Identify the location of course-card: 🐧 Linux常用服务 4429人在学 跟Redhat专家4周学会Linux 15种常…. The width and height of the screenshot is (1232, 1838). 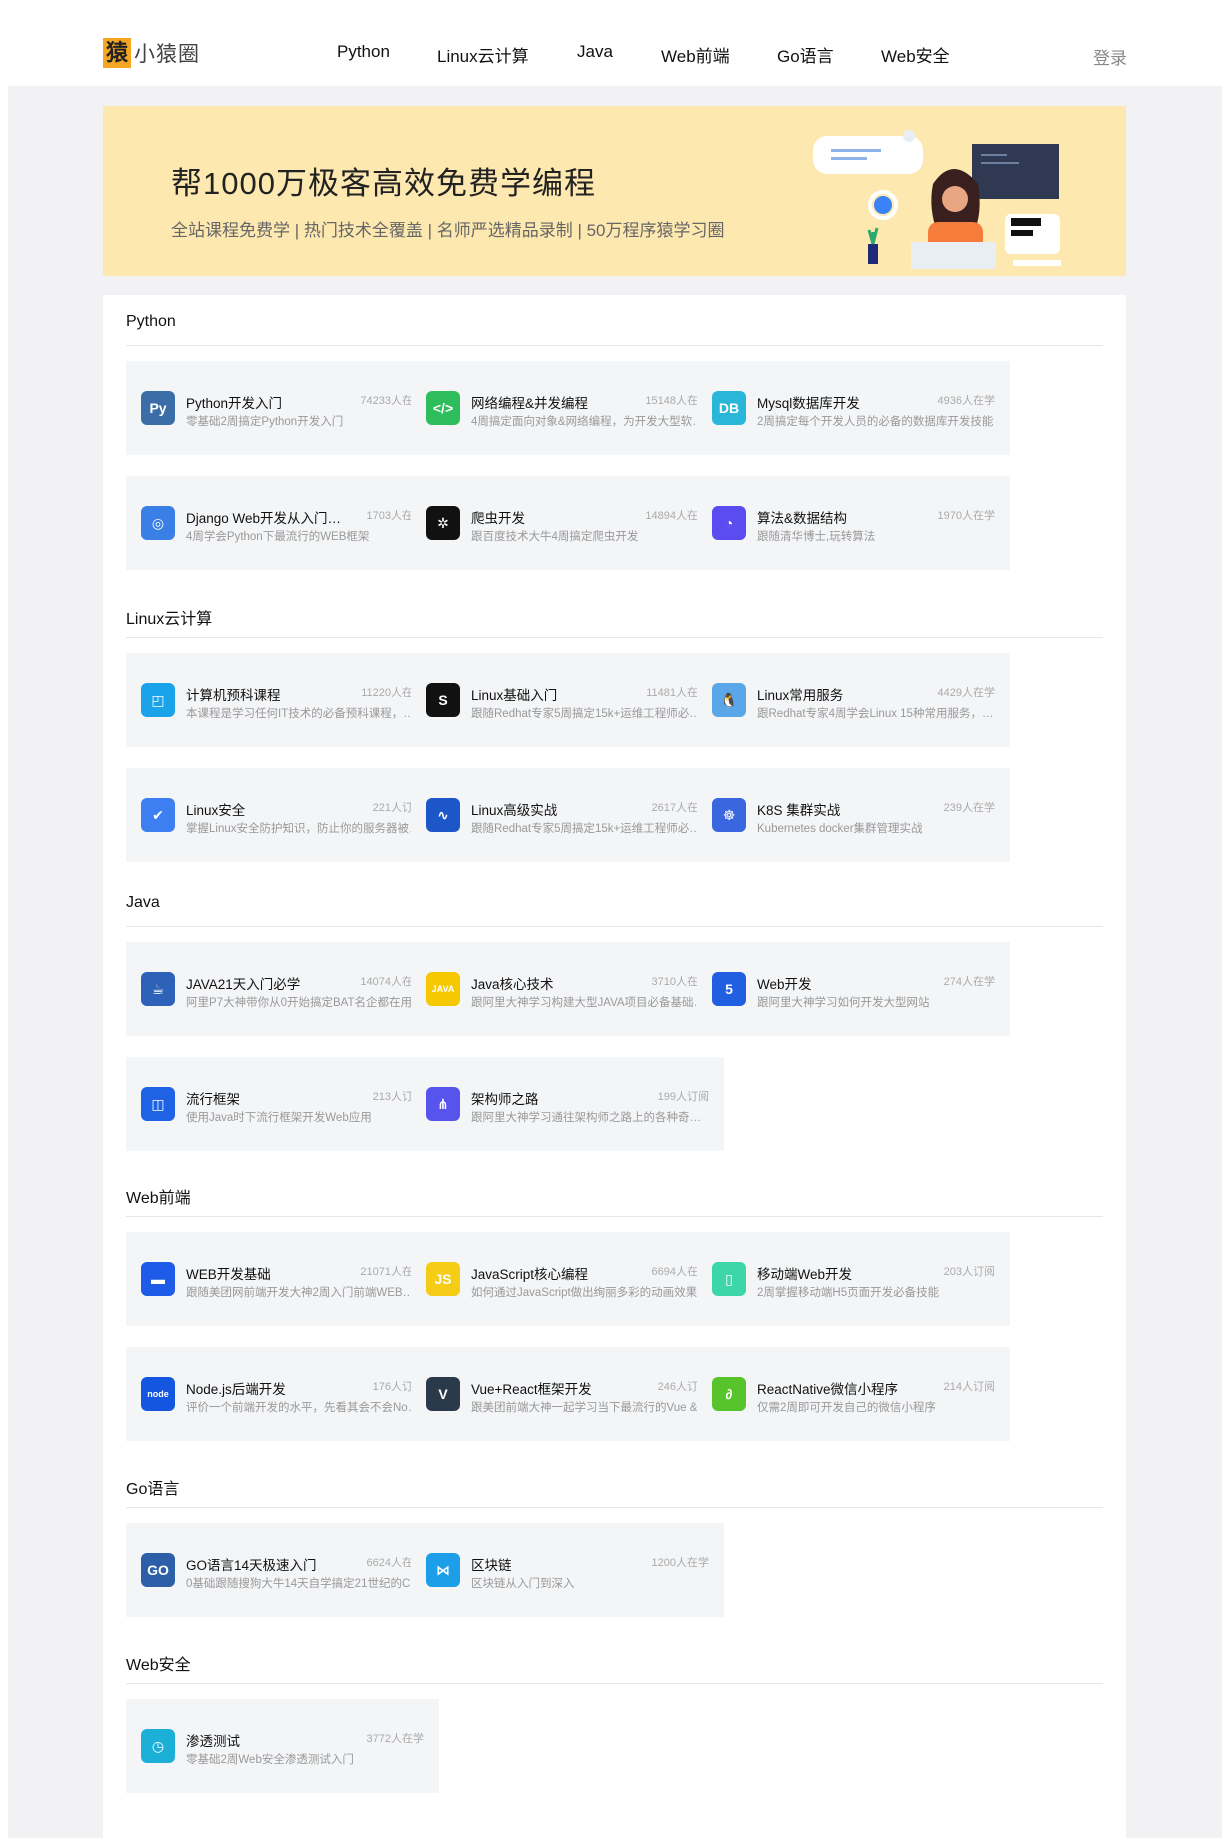
(853, 700).